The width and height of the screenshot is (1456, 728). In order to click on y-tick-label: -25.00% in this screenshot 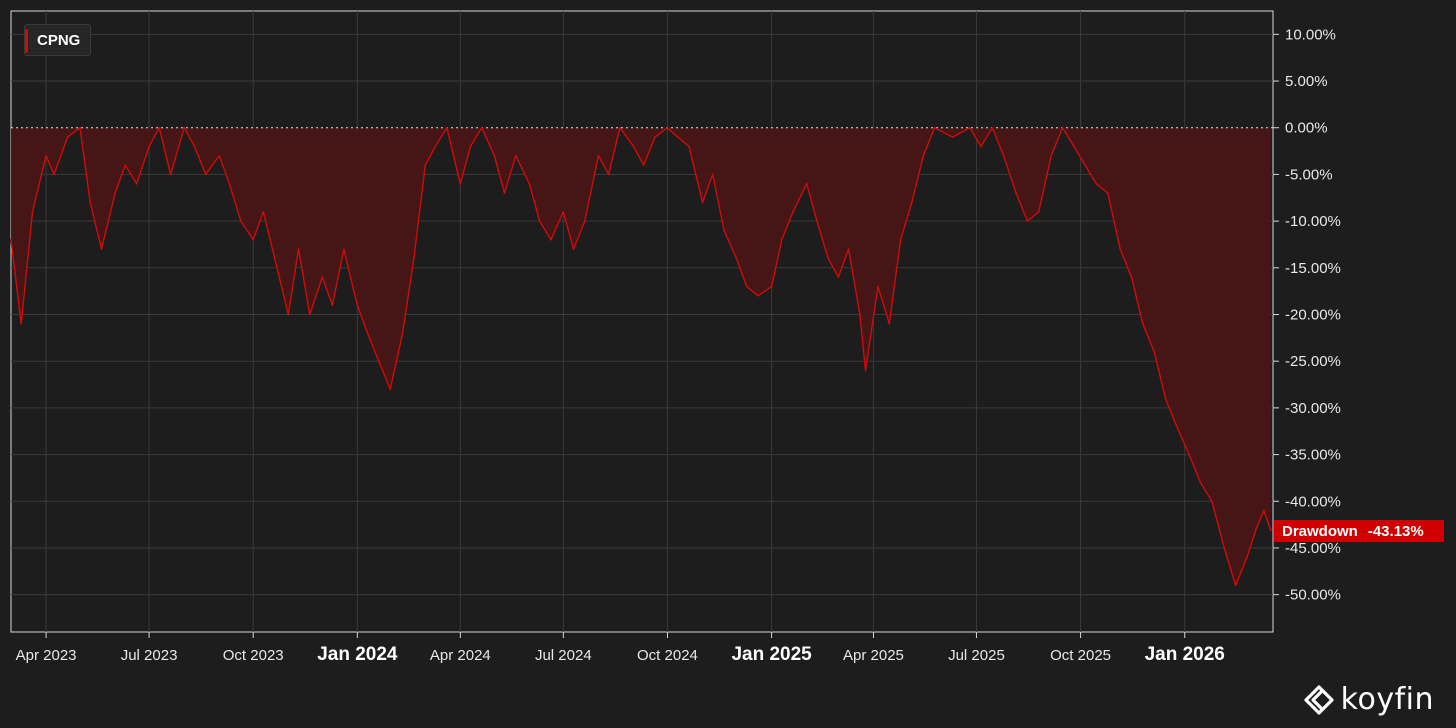, I will do `click(1313, 361)`.